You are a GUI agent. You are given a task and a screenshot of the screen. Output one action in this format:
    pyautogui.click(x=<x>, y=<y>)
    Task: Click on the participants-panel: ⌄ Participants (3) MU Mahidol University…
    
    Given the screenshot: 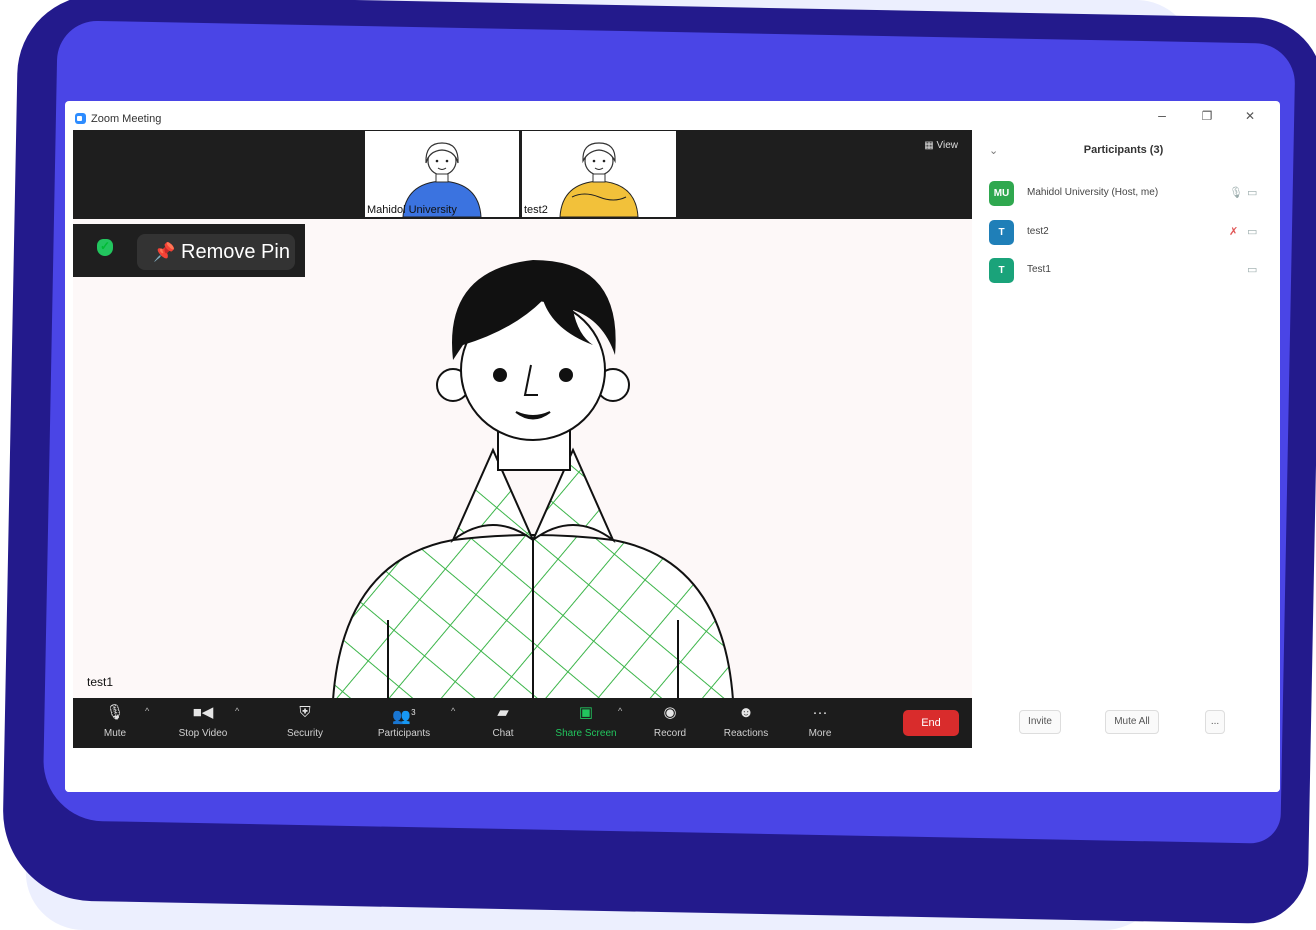 What is the action you would take?
    pyautogui.click(x=1123, y=439)
    